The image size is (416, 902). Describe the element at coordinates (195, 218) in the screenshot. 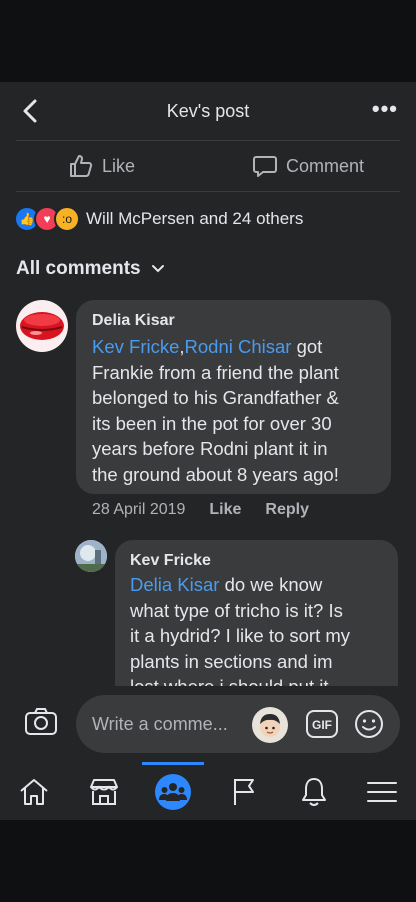

I see `reactions-text: Will McPersen and 24 others` at that location.